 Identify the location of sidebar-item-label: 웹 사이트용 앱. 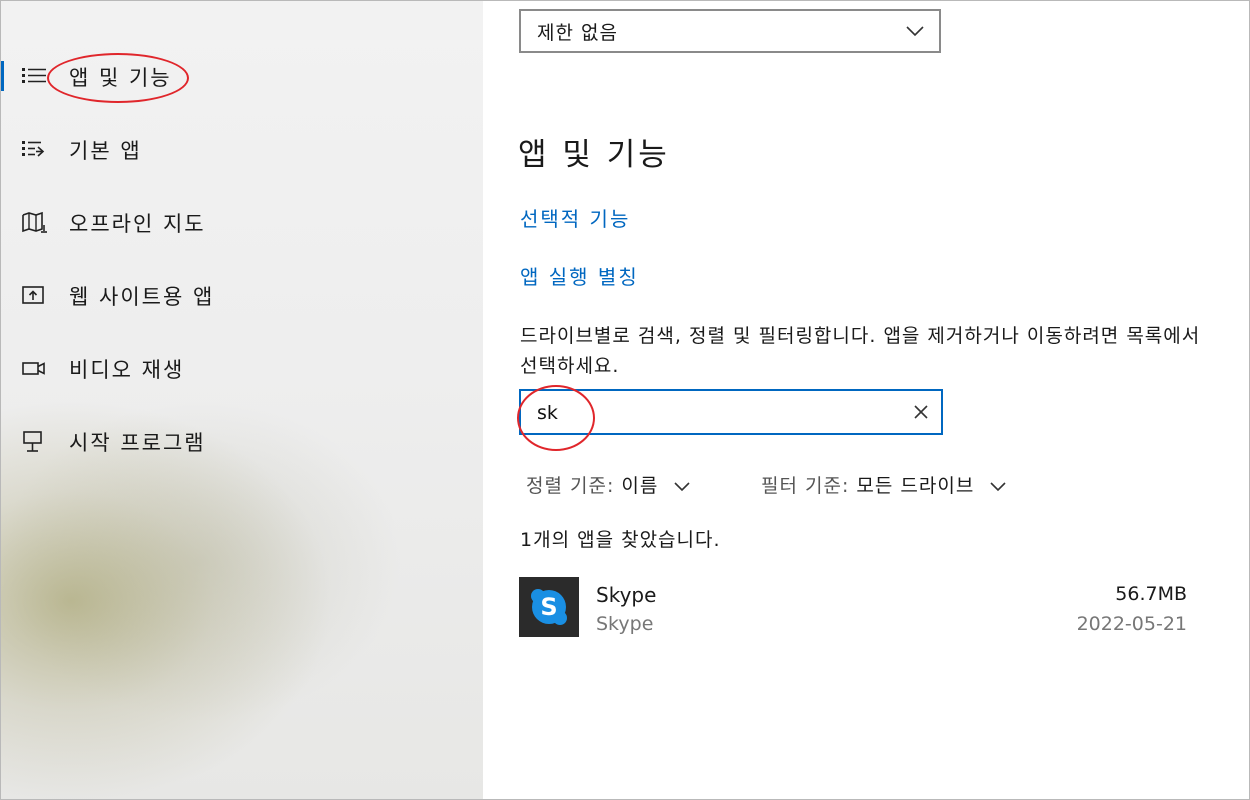
(142, 297).